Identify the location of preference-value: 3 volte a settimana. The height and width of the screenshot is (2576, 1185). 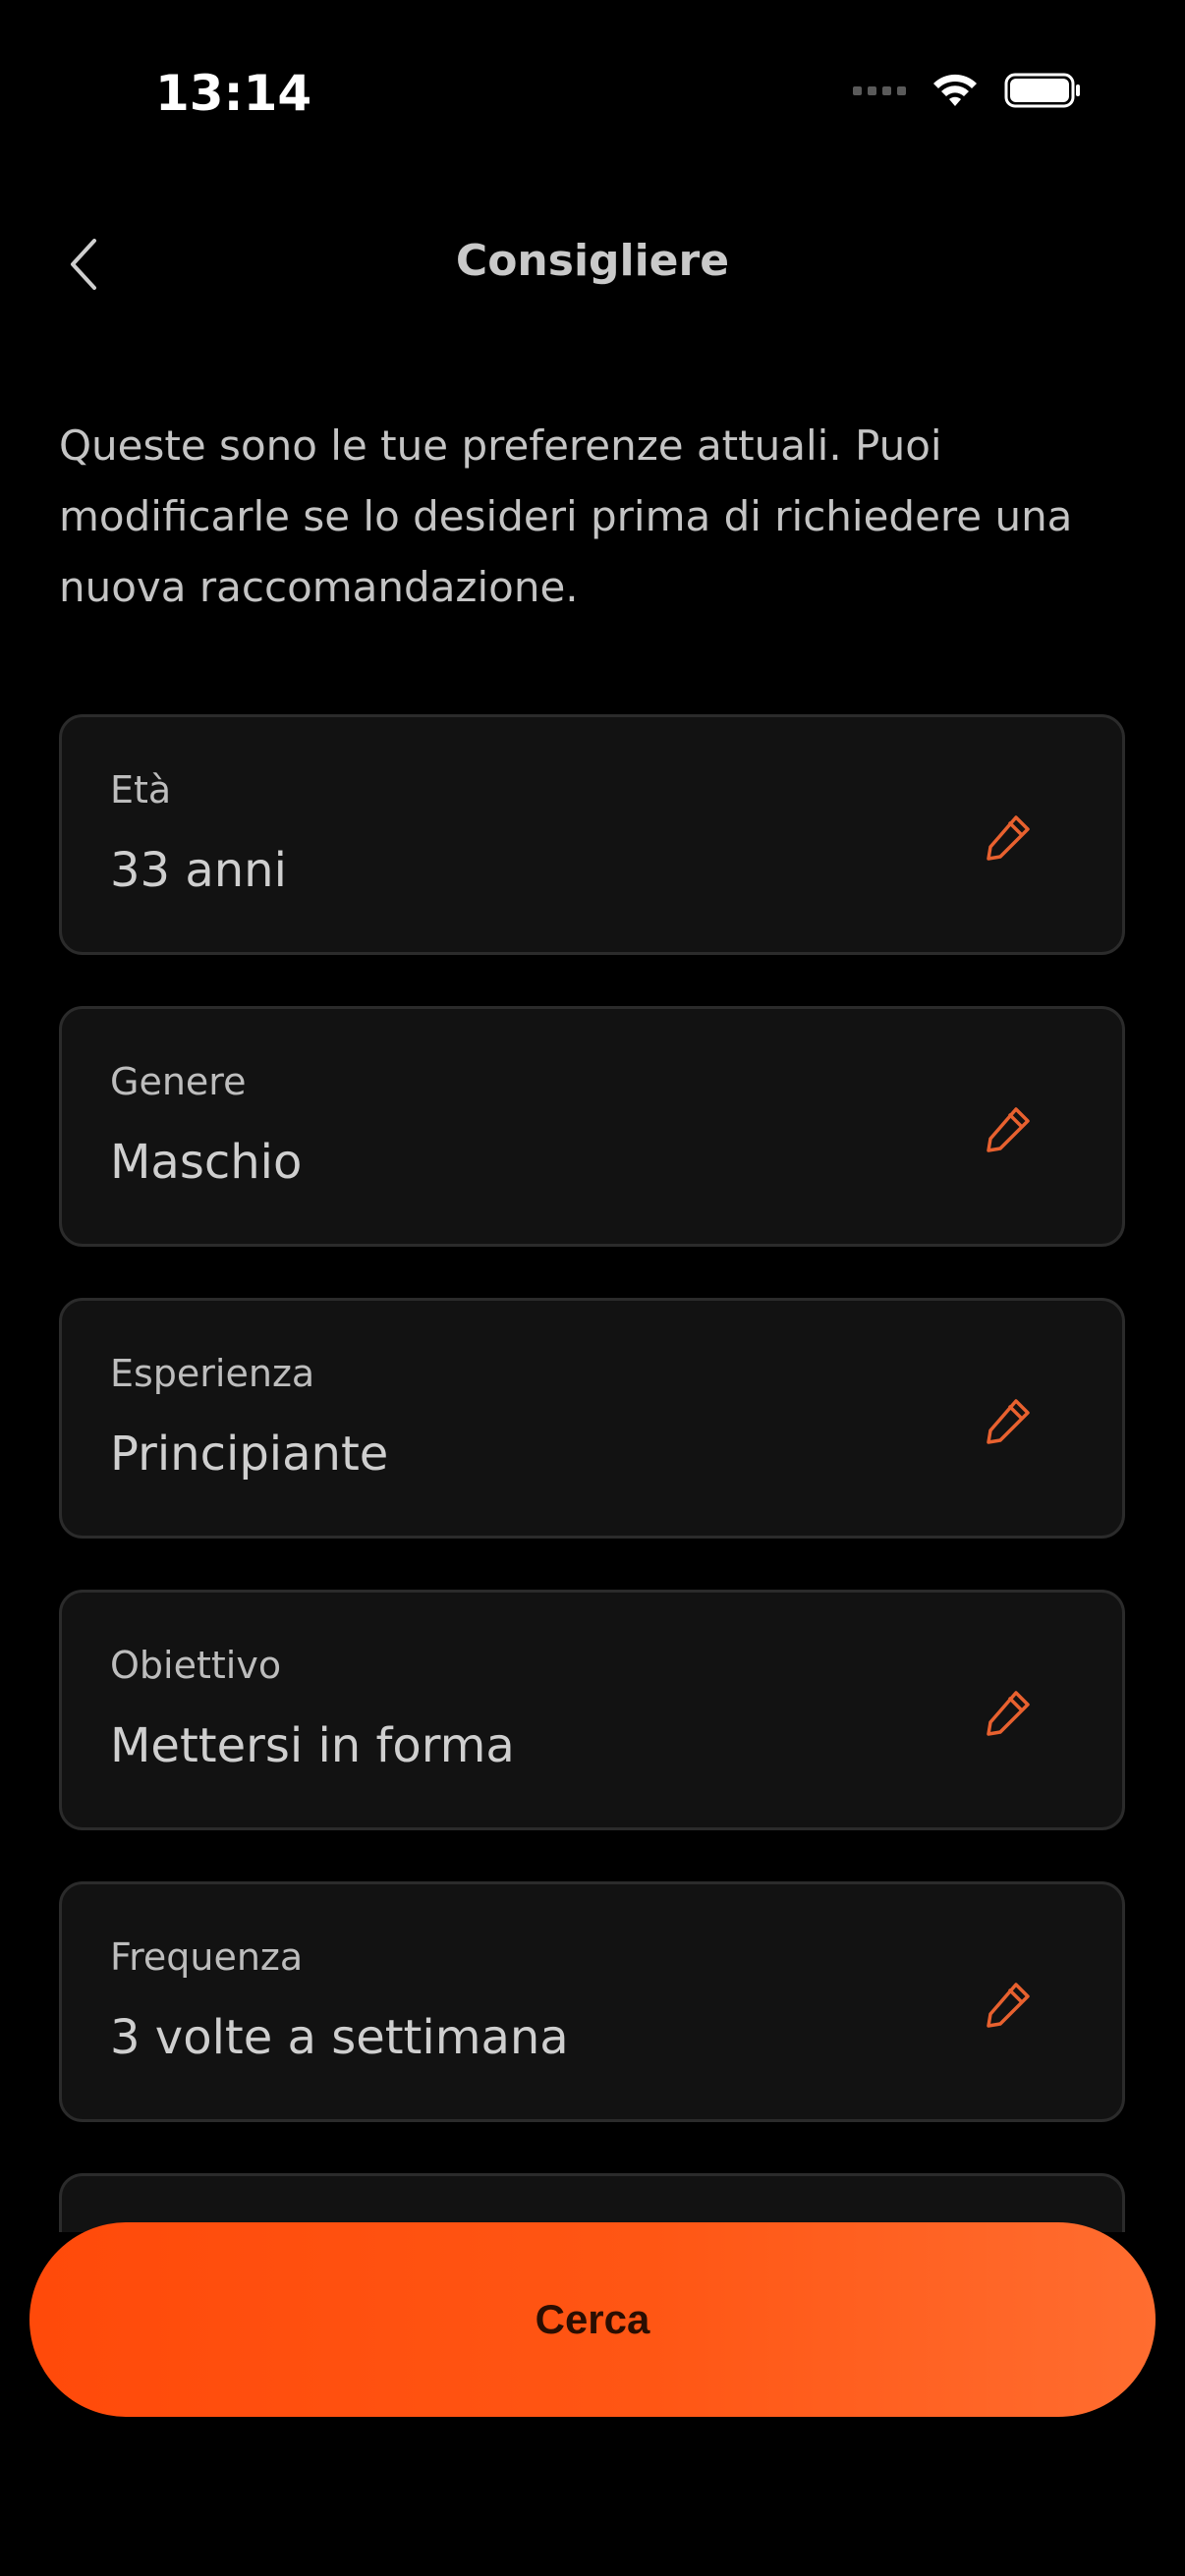
(340, 2037).